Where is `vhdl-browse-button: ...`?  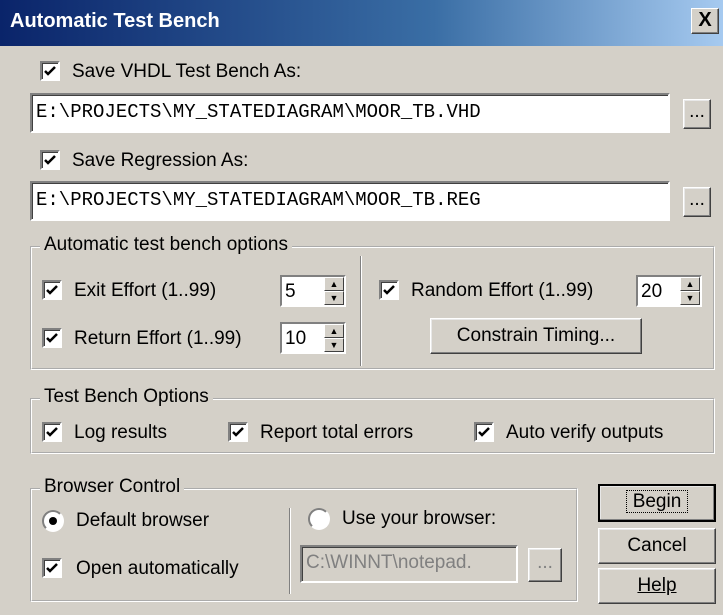 vhdl-browse-button: ... is located at coordinates (697, 114).